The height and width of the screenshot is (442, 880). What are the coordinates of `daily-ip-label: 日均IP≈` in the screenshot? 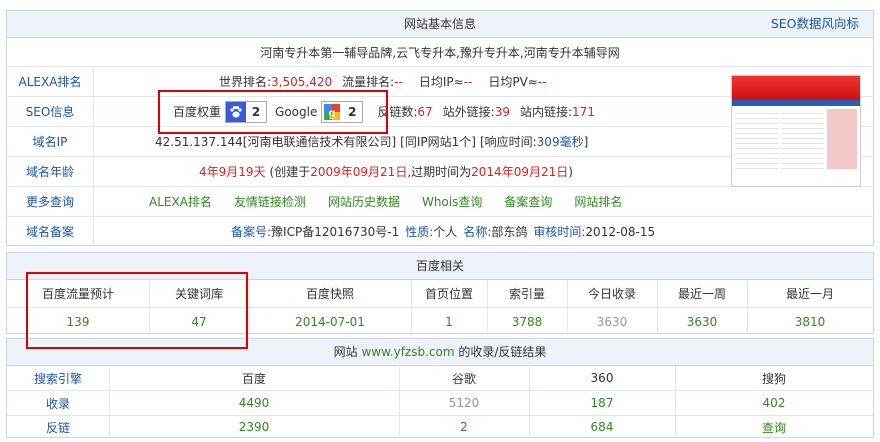 It's located at (441, 82).